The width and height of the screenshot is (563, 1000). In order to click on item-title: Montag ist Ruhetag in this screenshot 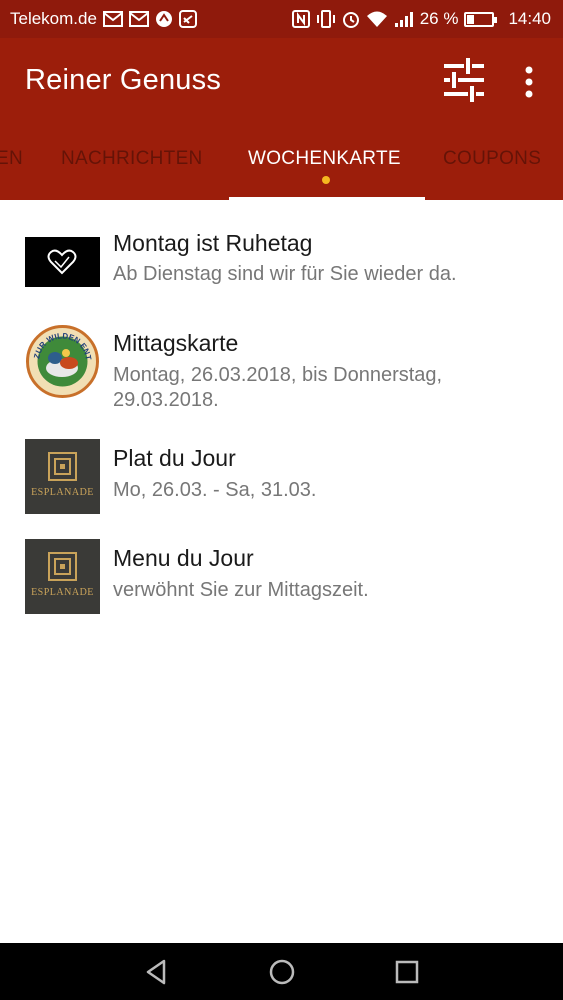, I will do `click(213, 243)`.